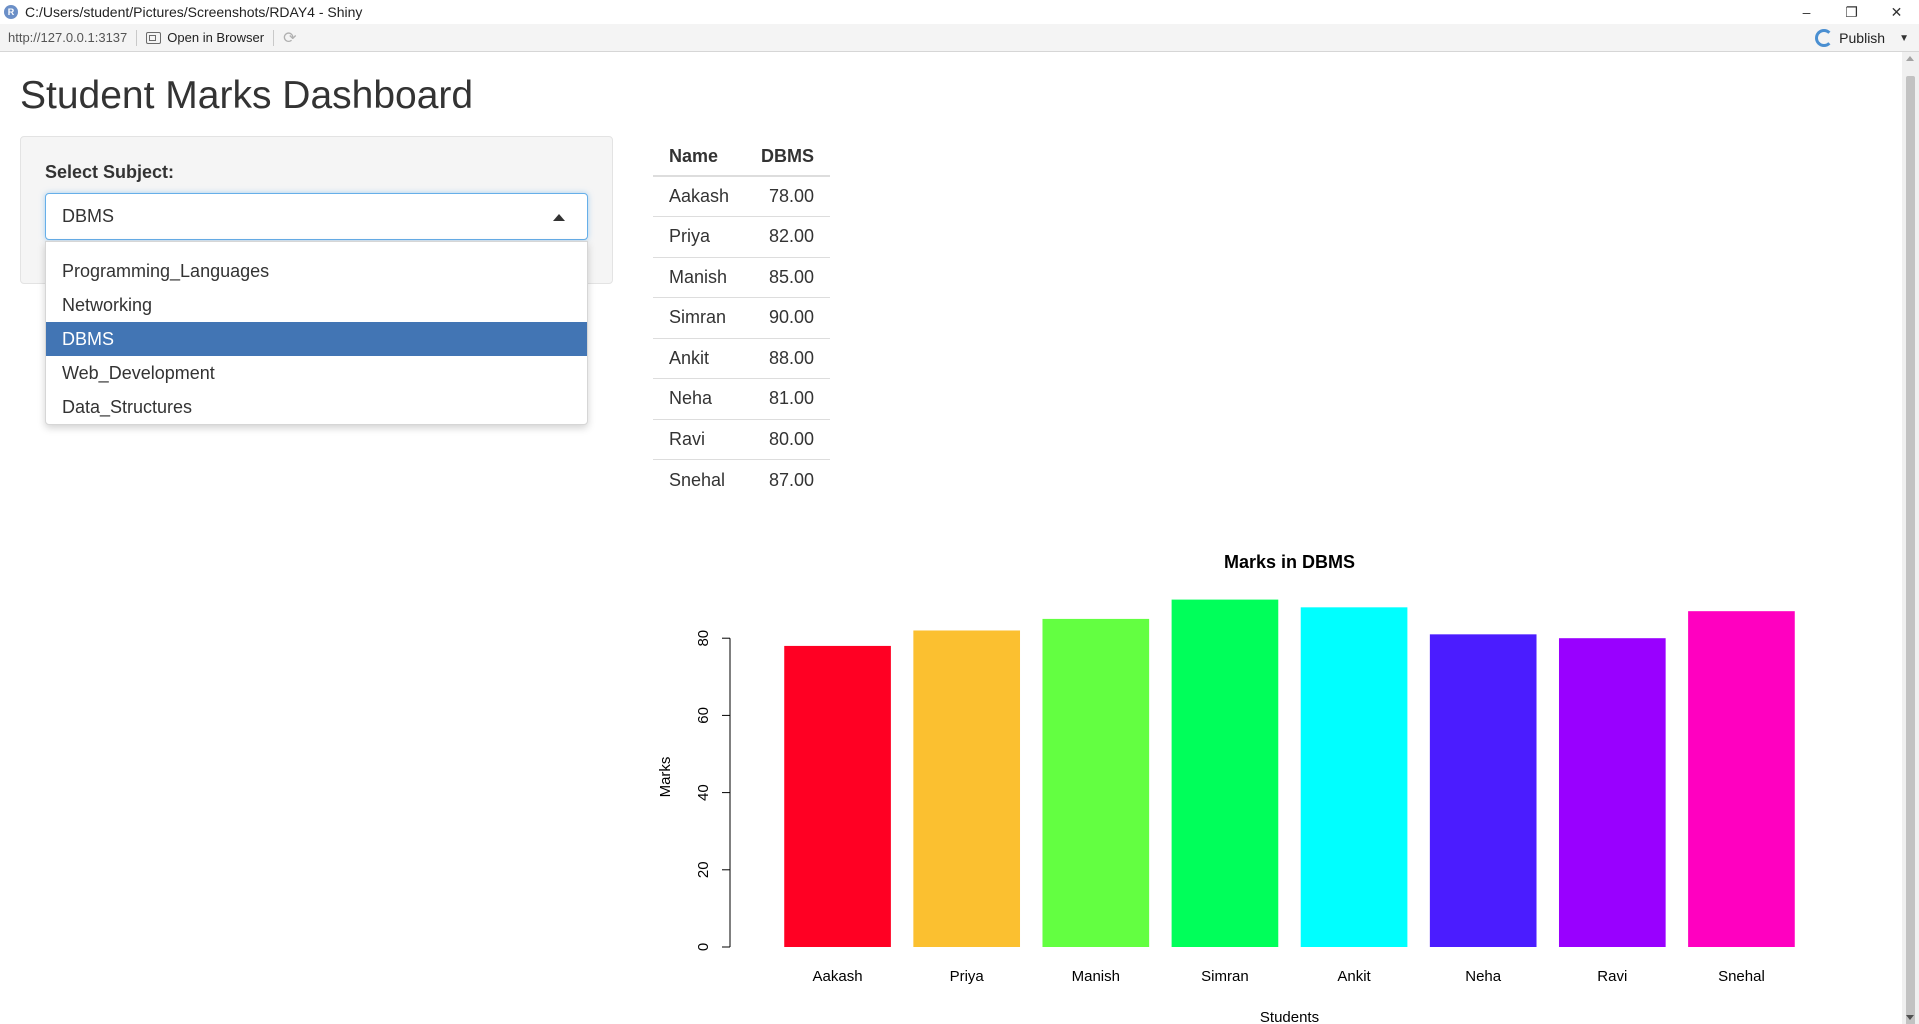 The image size is (1919, 1024). I want to click on x-axis-label: Students, so click(1289, 1016).